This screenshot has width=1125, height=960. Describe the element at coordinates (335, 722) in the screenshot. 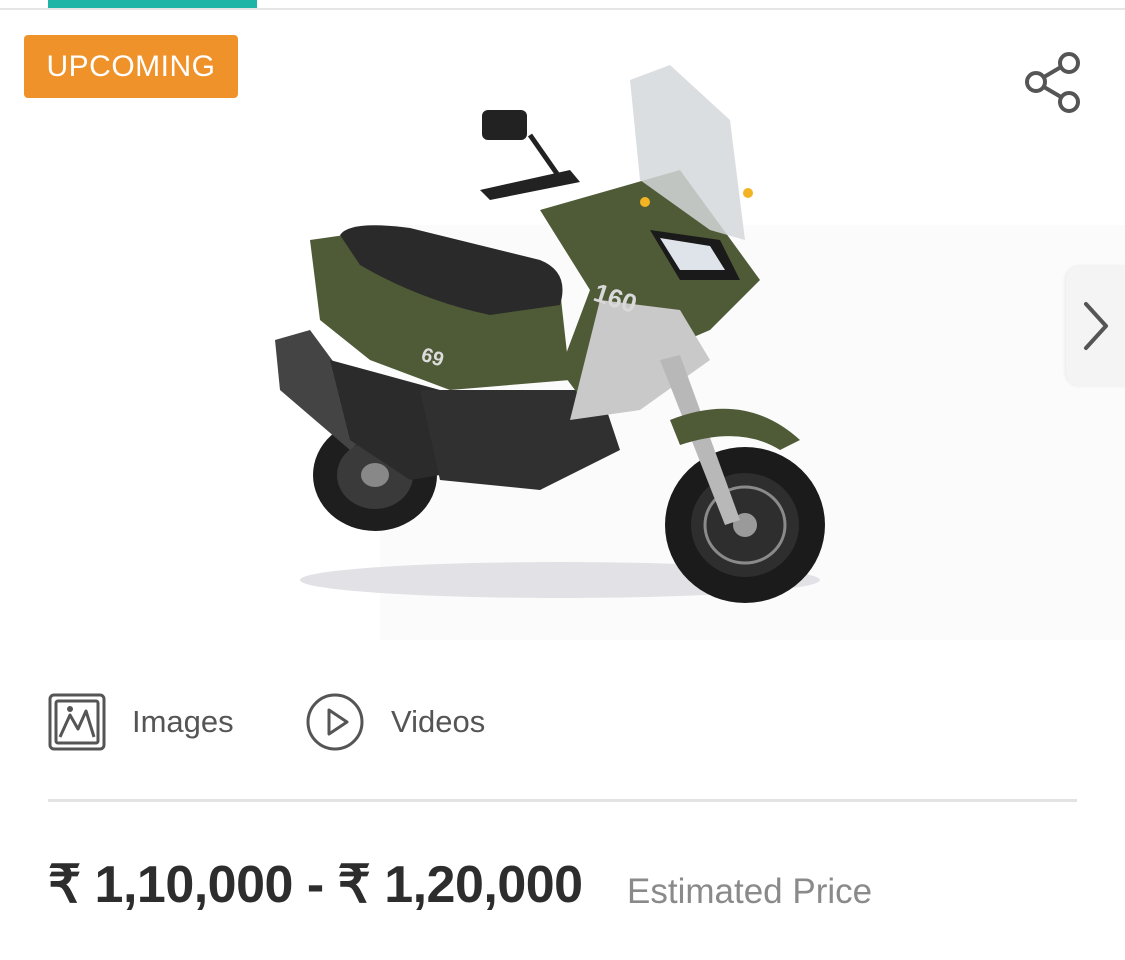

I see `play-circle-icon` at that location.